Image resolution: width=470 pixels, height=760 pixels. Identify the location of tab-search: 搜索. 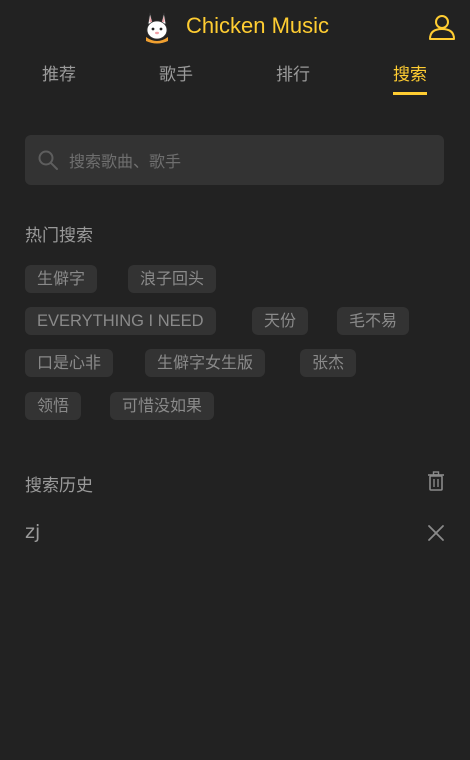
(410, 79).